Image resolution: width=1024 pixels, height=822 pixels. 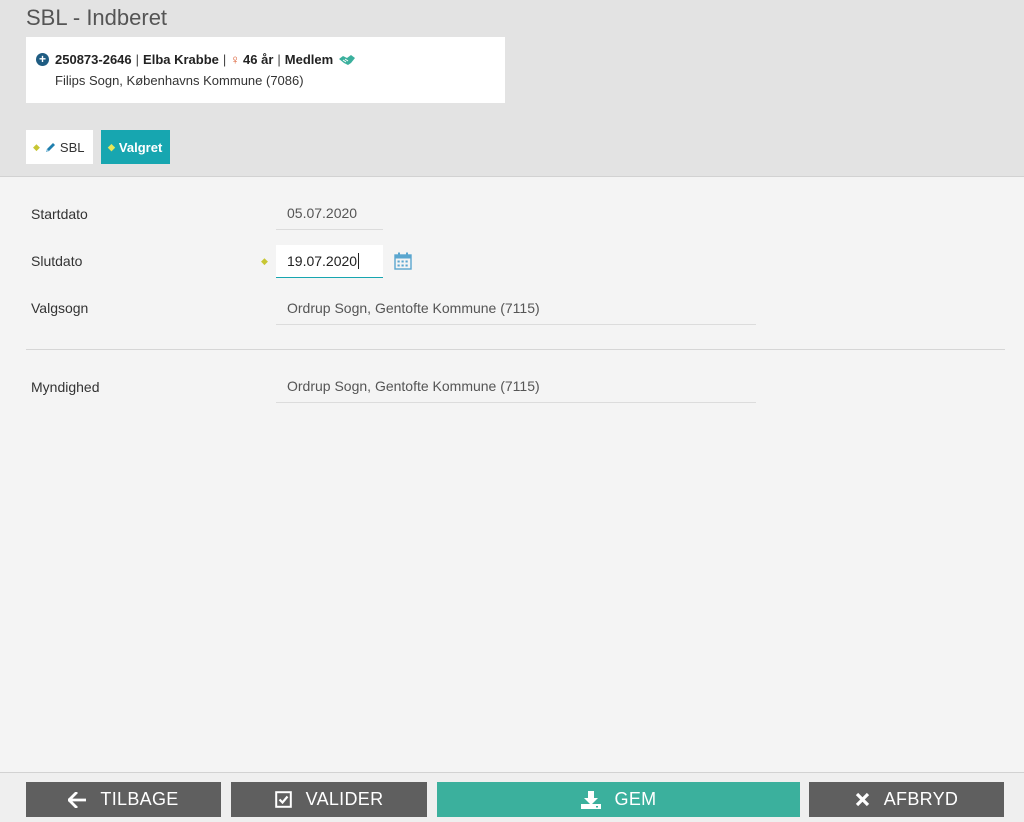 I want to click on cancel-button: AFBRYD, so click(x=906, y=799).